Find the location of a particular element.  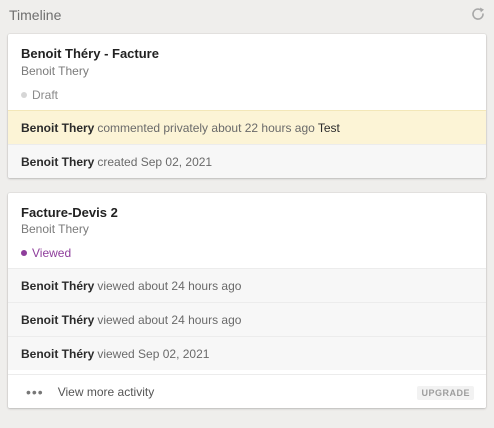

document-title: Facture-Devis 2 is located at coordinates (69, 212).